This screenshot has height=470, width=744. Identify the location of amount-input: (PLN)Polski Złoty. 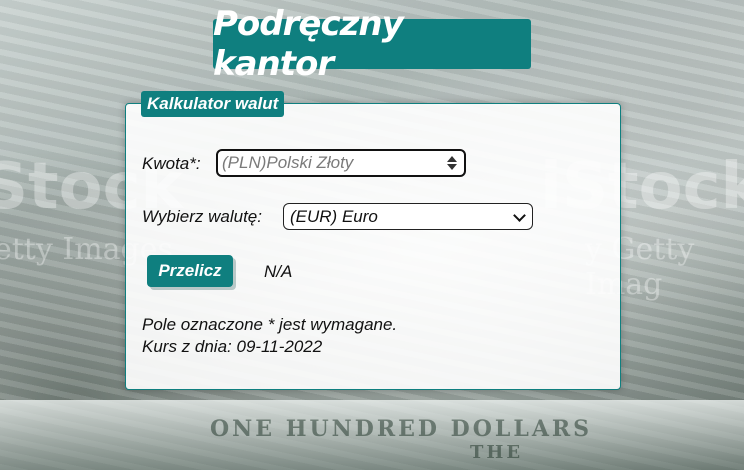
(341, 163).